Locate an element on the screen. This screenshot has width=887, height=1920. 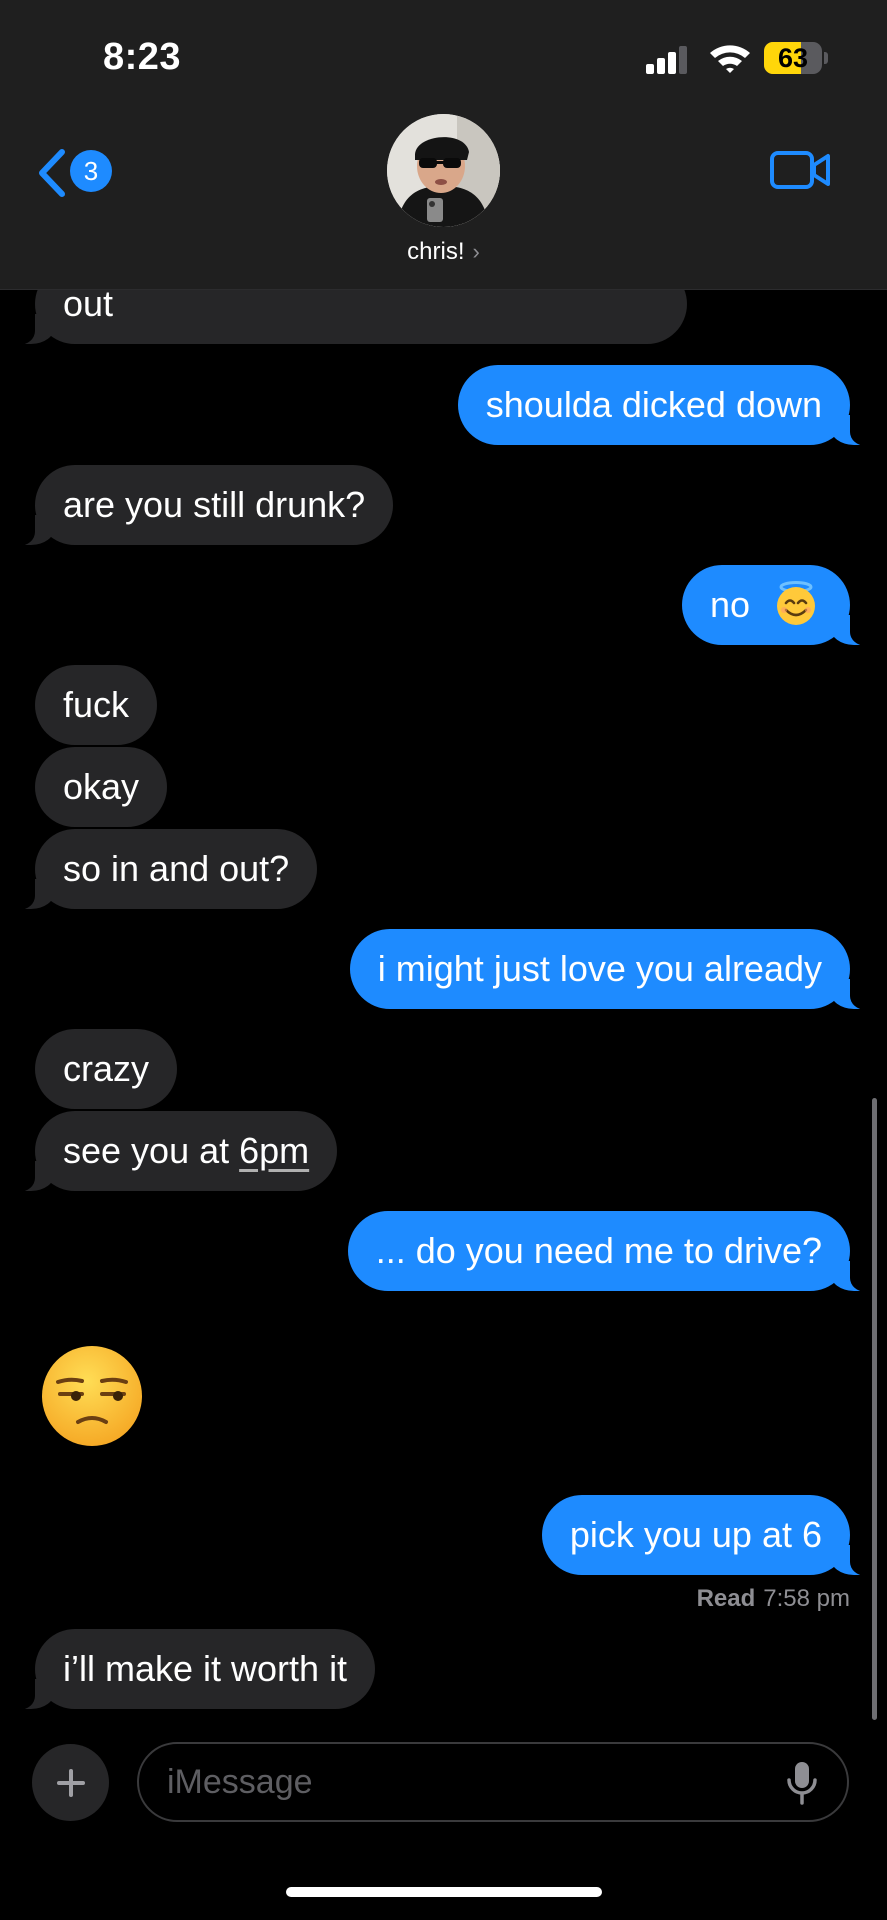
back-button: 3 is located at coordinates (79, 172).